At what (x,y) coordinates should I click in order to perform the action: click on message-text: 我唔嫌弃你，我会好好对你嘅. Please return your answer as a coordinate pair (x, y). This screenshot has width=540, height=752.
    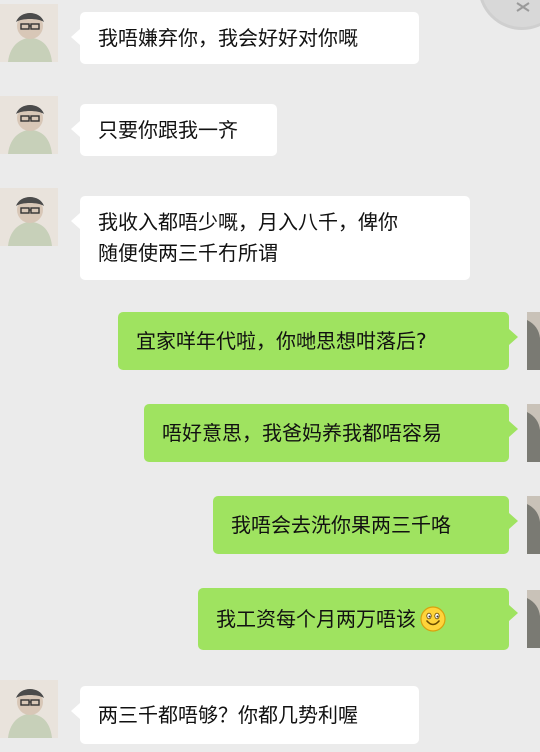
    Looking at the image, I should click on (228, 37).